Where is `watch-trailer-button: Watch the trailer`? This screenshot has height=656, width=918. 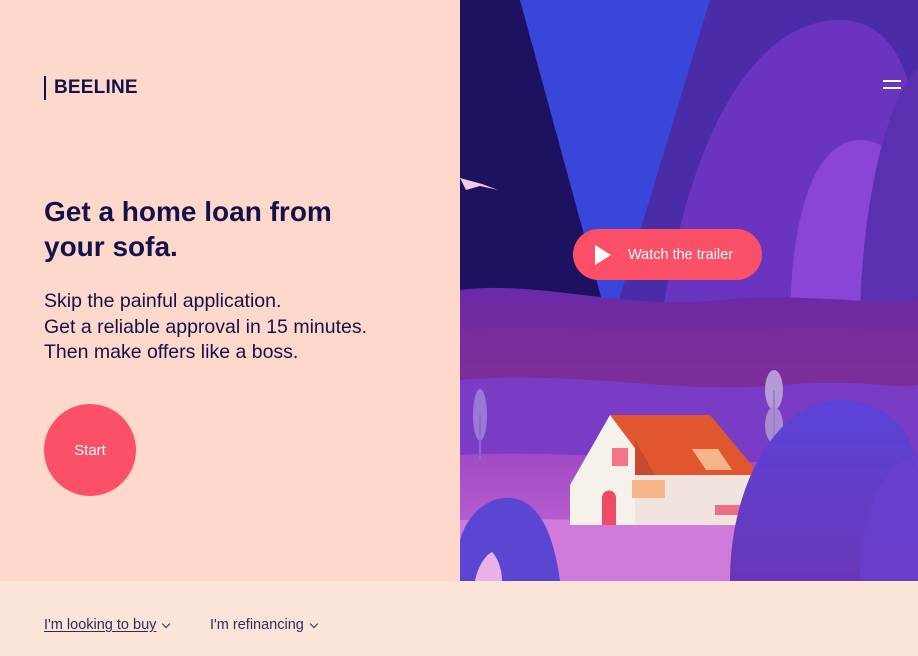 watch-trailer-button: Watch the trailer is located at coordinates (667, 254).